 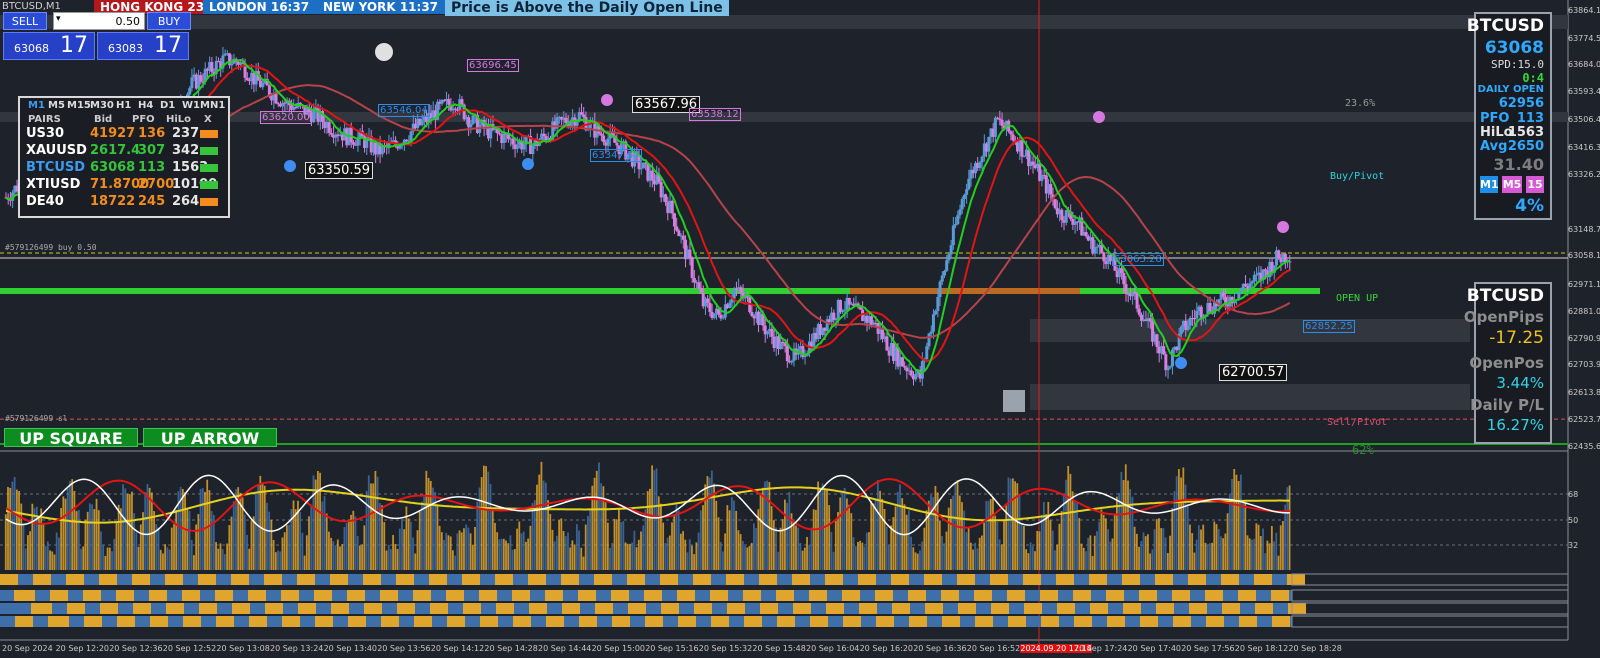 I want to click on sell-price-button: 63068 17, so click(x=49, y=46).